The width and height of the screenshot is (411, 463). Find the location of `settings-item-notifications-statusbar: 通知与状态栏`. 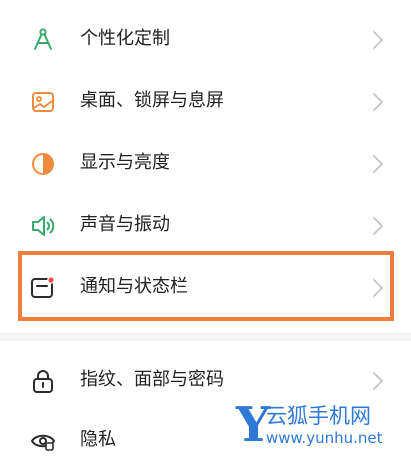

settings-item-notifications-statusbar: 通知与状态栏 is located at coordinates (205, 287).